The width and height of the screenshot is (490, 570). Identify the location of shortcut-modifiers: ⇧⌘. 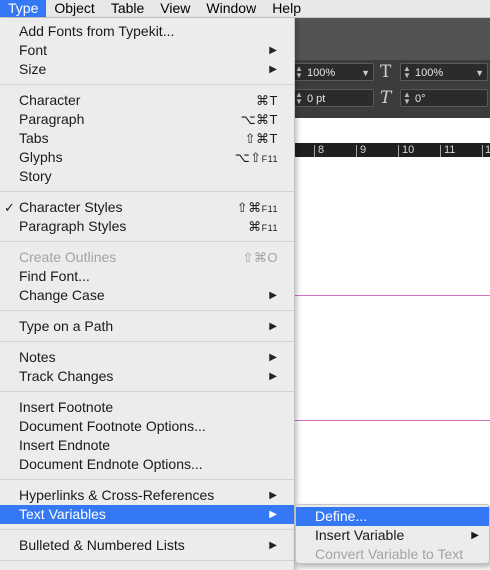
(249, 207).